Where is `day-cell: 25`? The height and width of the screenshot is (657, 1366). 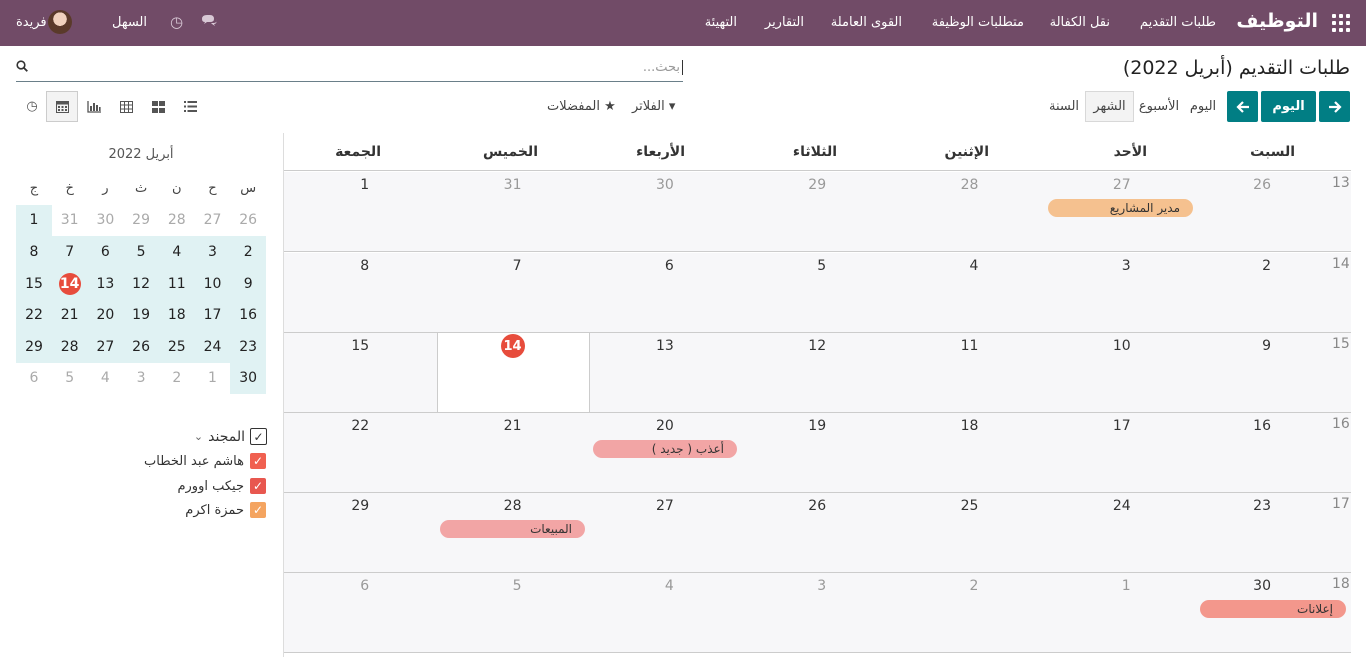 day-cell: 25 is located at coordinates (970, 532).